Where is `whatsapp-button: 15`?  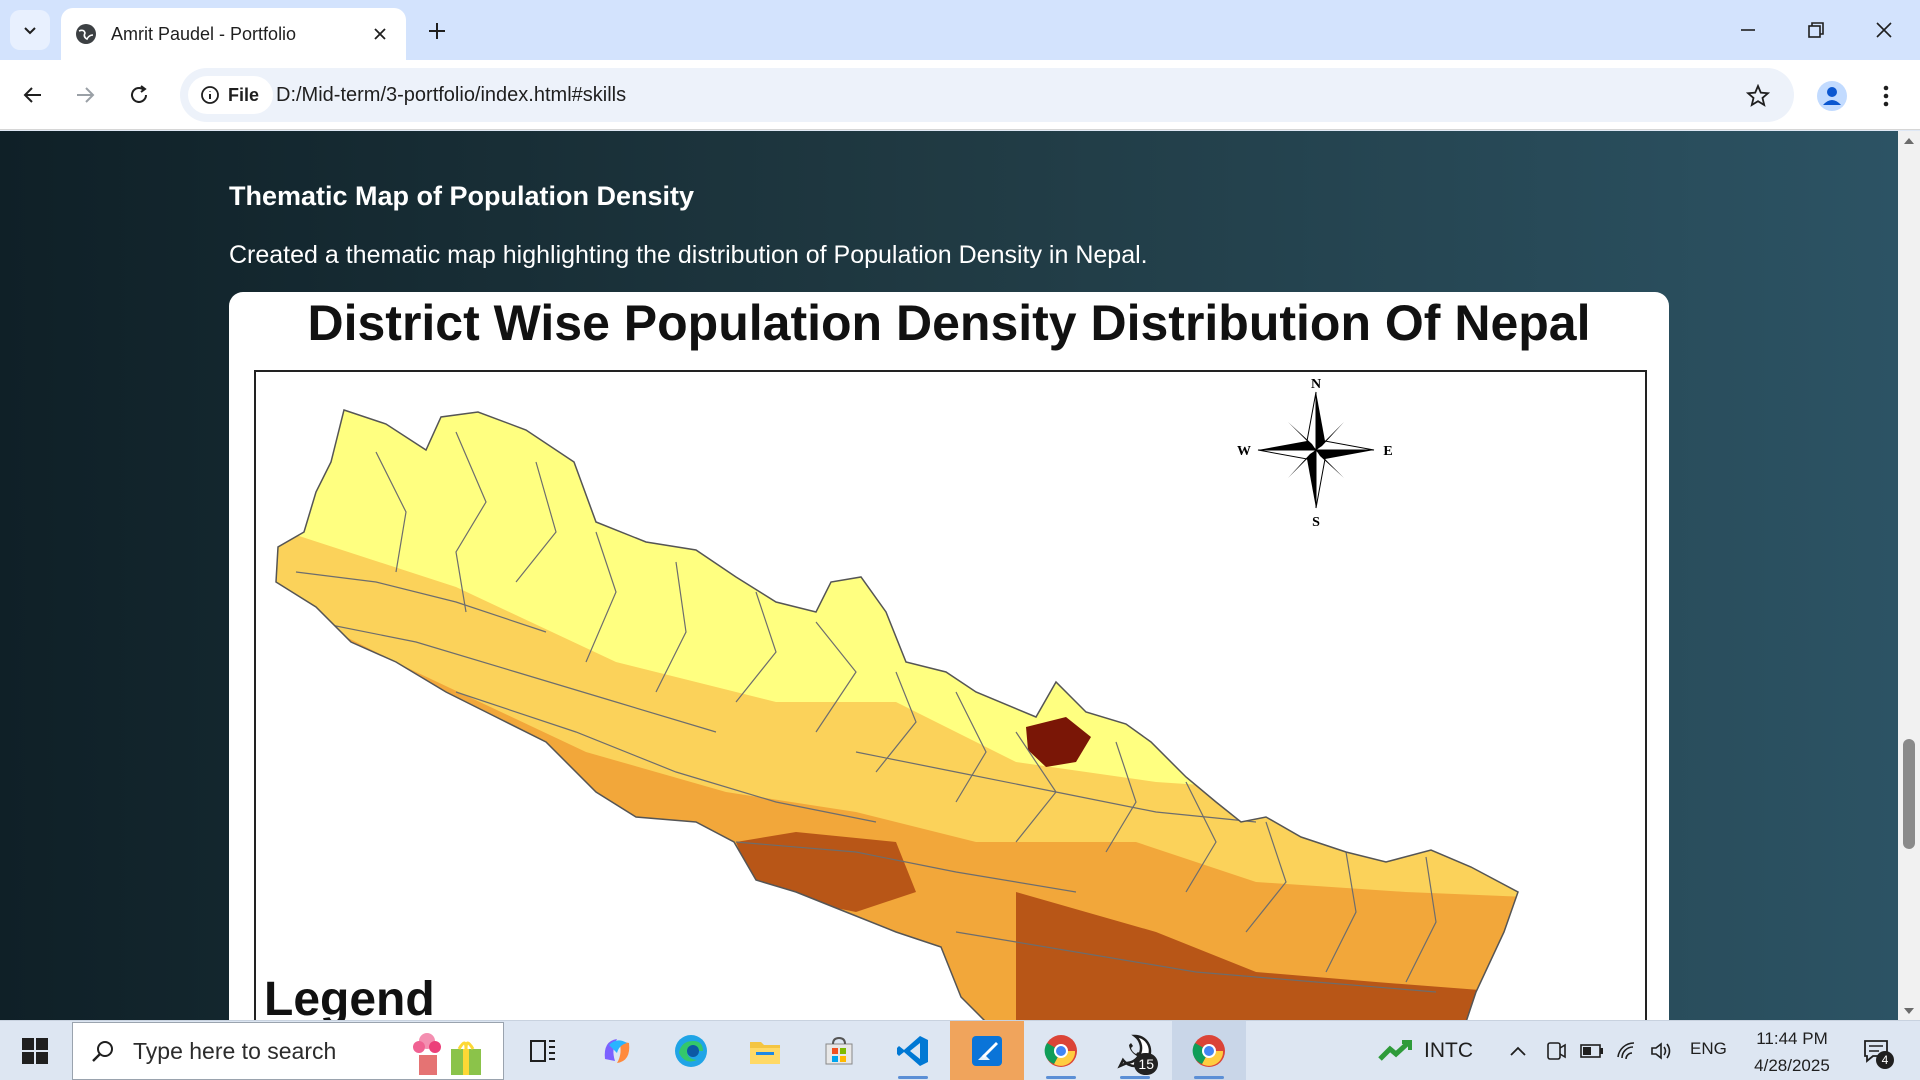 whatsapp-button: 15 is located at coordinates (1135, 1050).